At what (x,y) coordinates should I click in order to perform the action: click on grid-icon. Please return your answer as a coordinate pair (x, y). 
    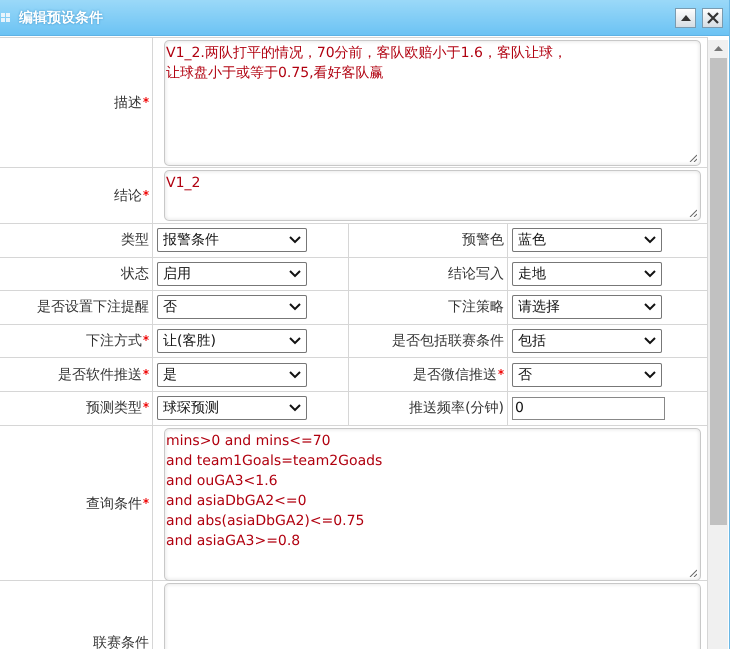
    Looking at the image, I should click on (5, 17).